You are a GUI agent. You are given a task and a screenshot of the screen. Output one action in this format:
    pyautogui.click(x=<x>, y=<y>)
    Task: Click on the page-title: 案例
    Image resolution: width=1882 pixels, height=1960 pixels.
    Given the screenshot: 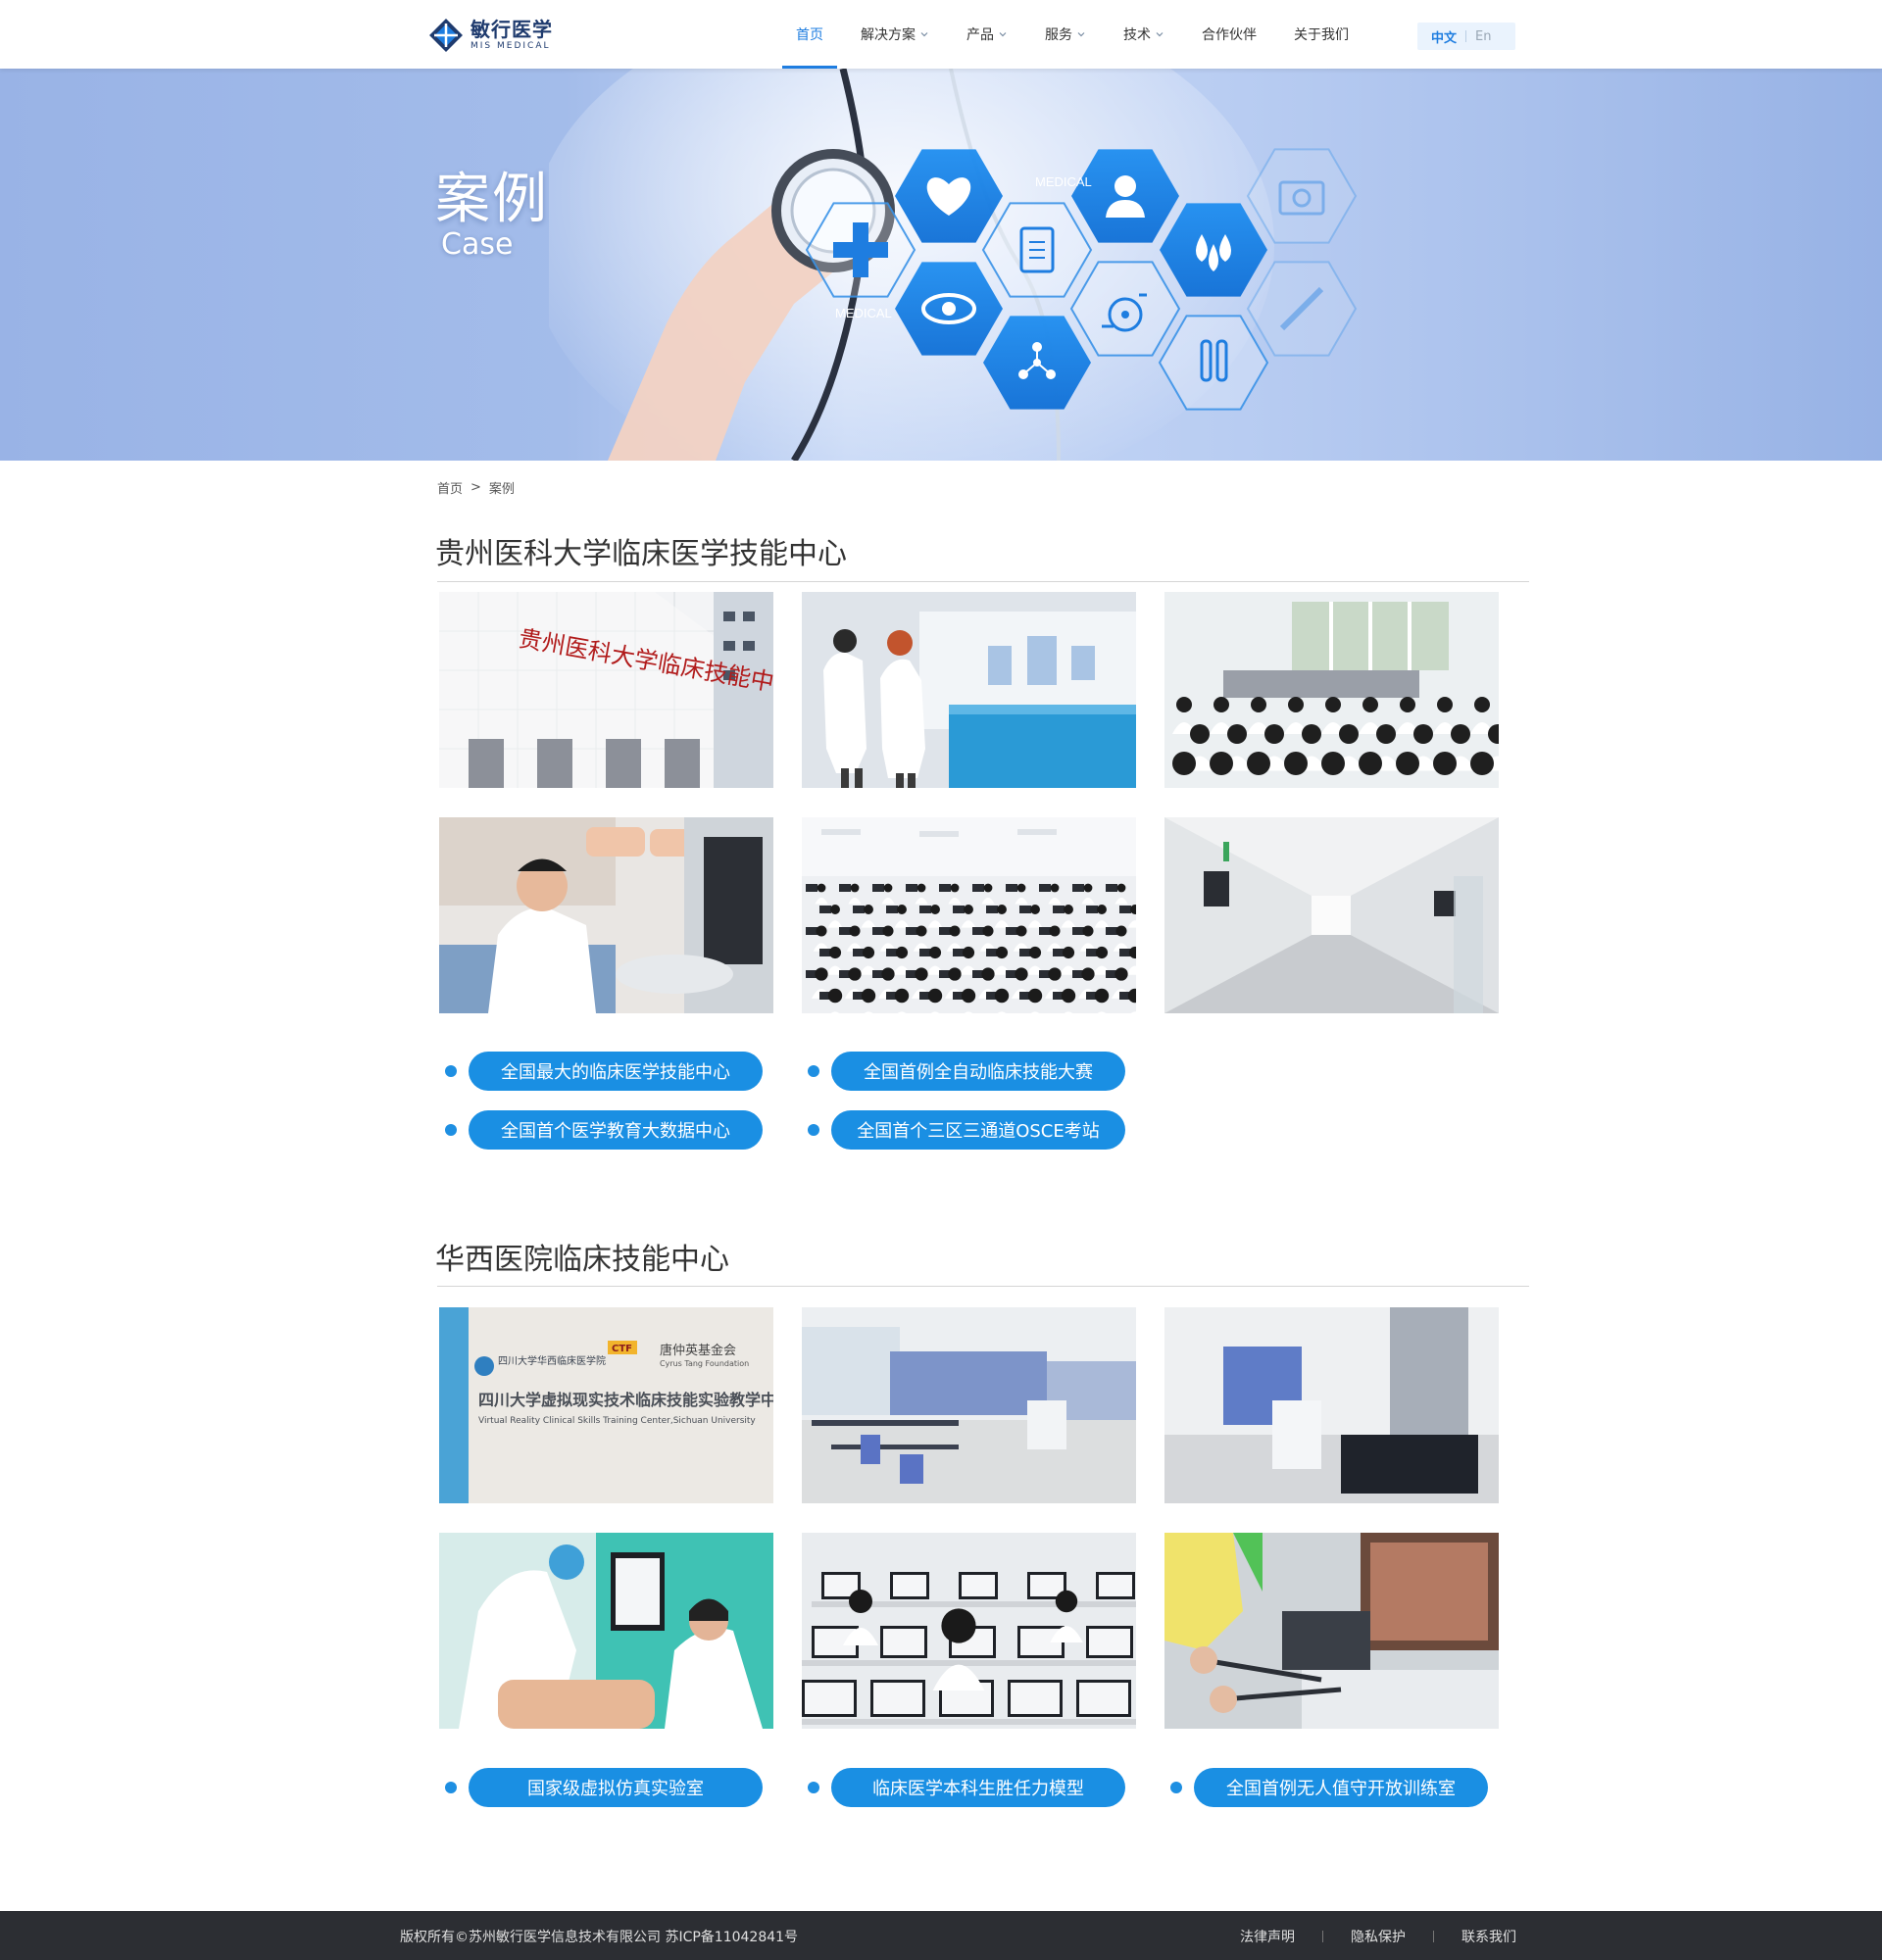 What is the action you would take?
    pyautogui.click(x=492, y=199)
    